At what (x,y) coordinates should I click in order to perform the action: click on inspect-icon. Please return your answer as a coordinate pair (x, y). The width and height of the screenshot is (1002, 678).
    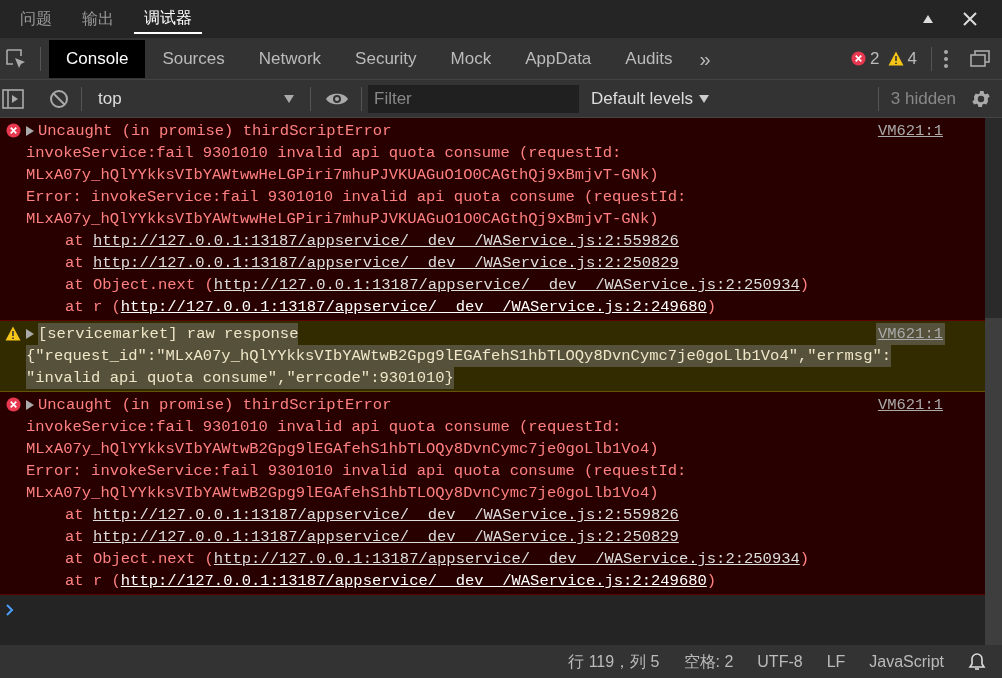
    Looking at the image, I should click on (16, 58).